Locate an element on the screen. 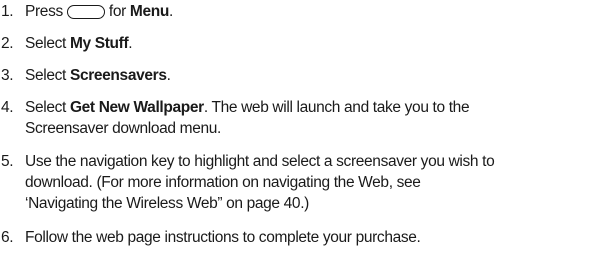 The image size is (599, 269). step-bold-term: Screensavers is located at coordinates (118, 75).